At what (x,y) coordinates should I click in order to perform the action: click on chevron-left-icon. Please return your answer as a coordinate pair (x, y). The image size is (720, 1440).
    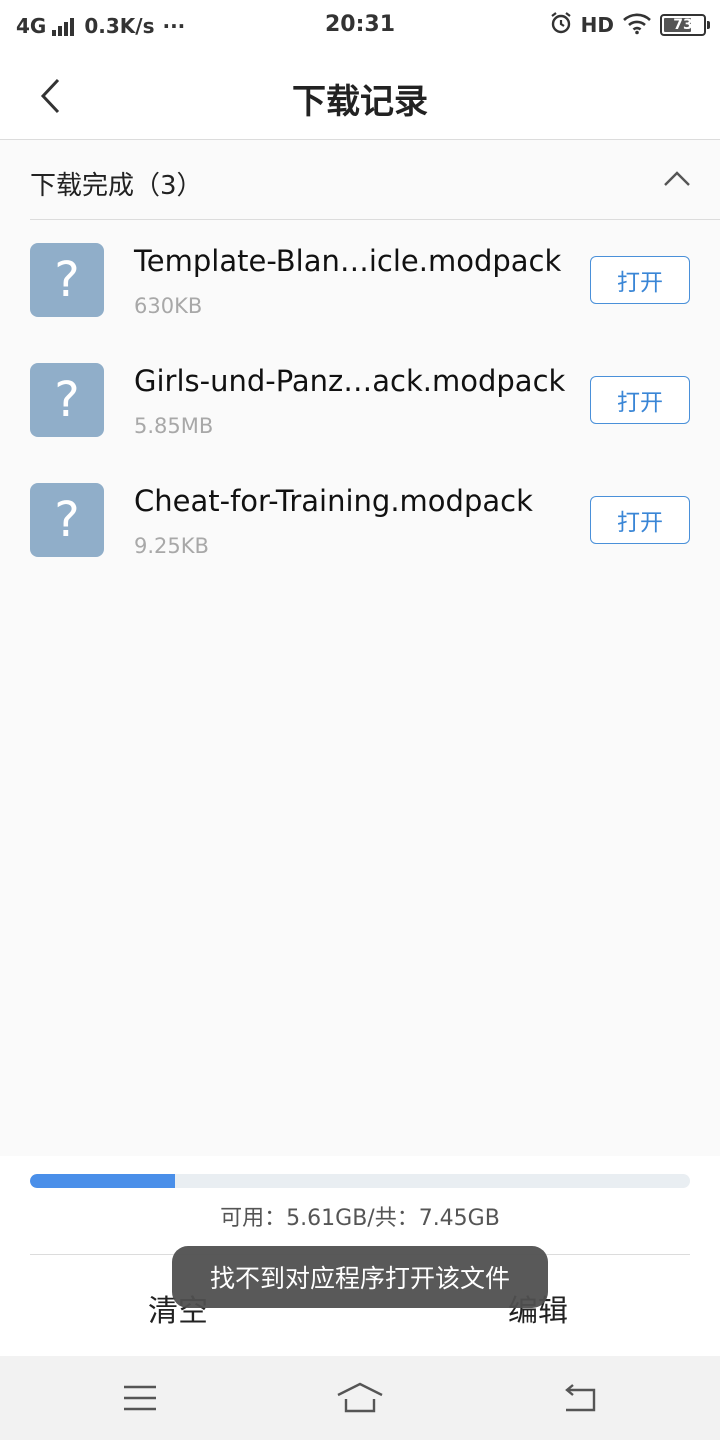
    Looking at the image, I should click on (50, 96).